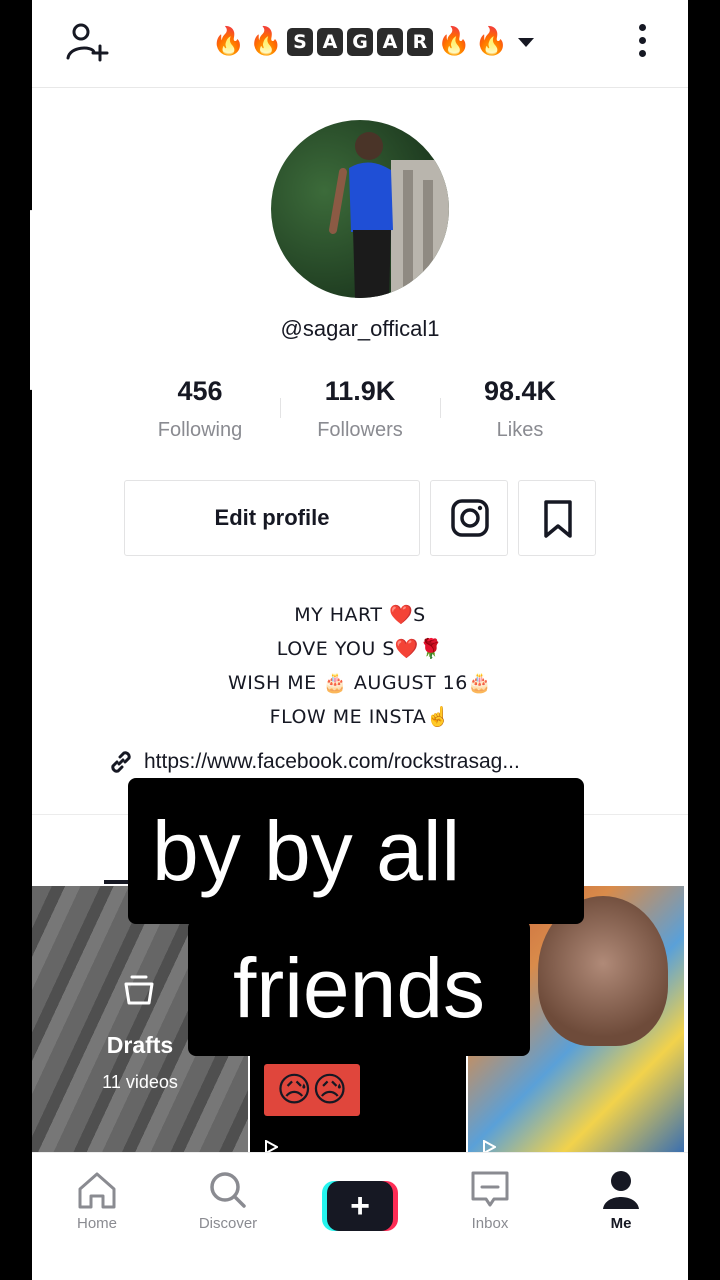  What do you see at coordinates (300, 42) in the screenshot?
I see `title-letter: S` at bounding box center [300, 42].